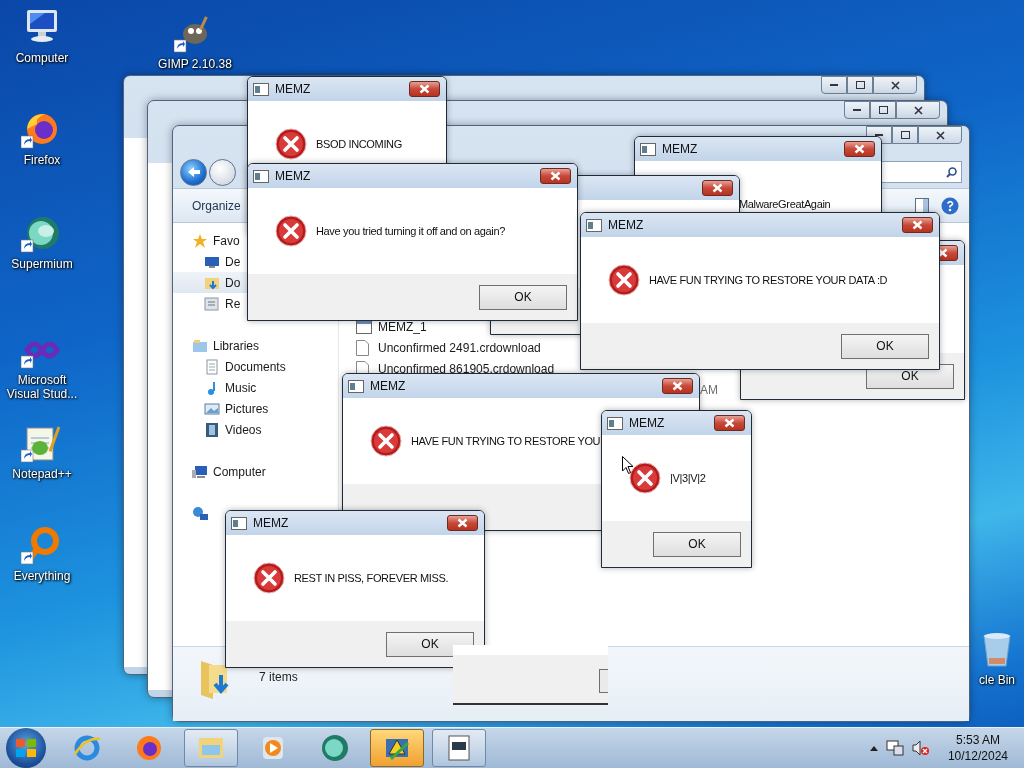 This screenshot has height=768, width=1024. Describe the element at coordinates (768, 280) in the screenshot. I see `dialog-message: HAVE FUN TRYING TO RESTORE YOUR DATA :D` at that location.